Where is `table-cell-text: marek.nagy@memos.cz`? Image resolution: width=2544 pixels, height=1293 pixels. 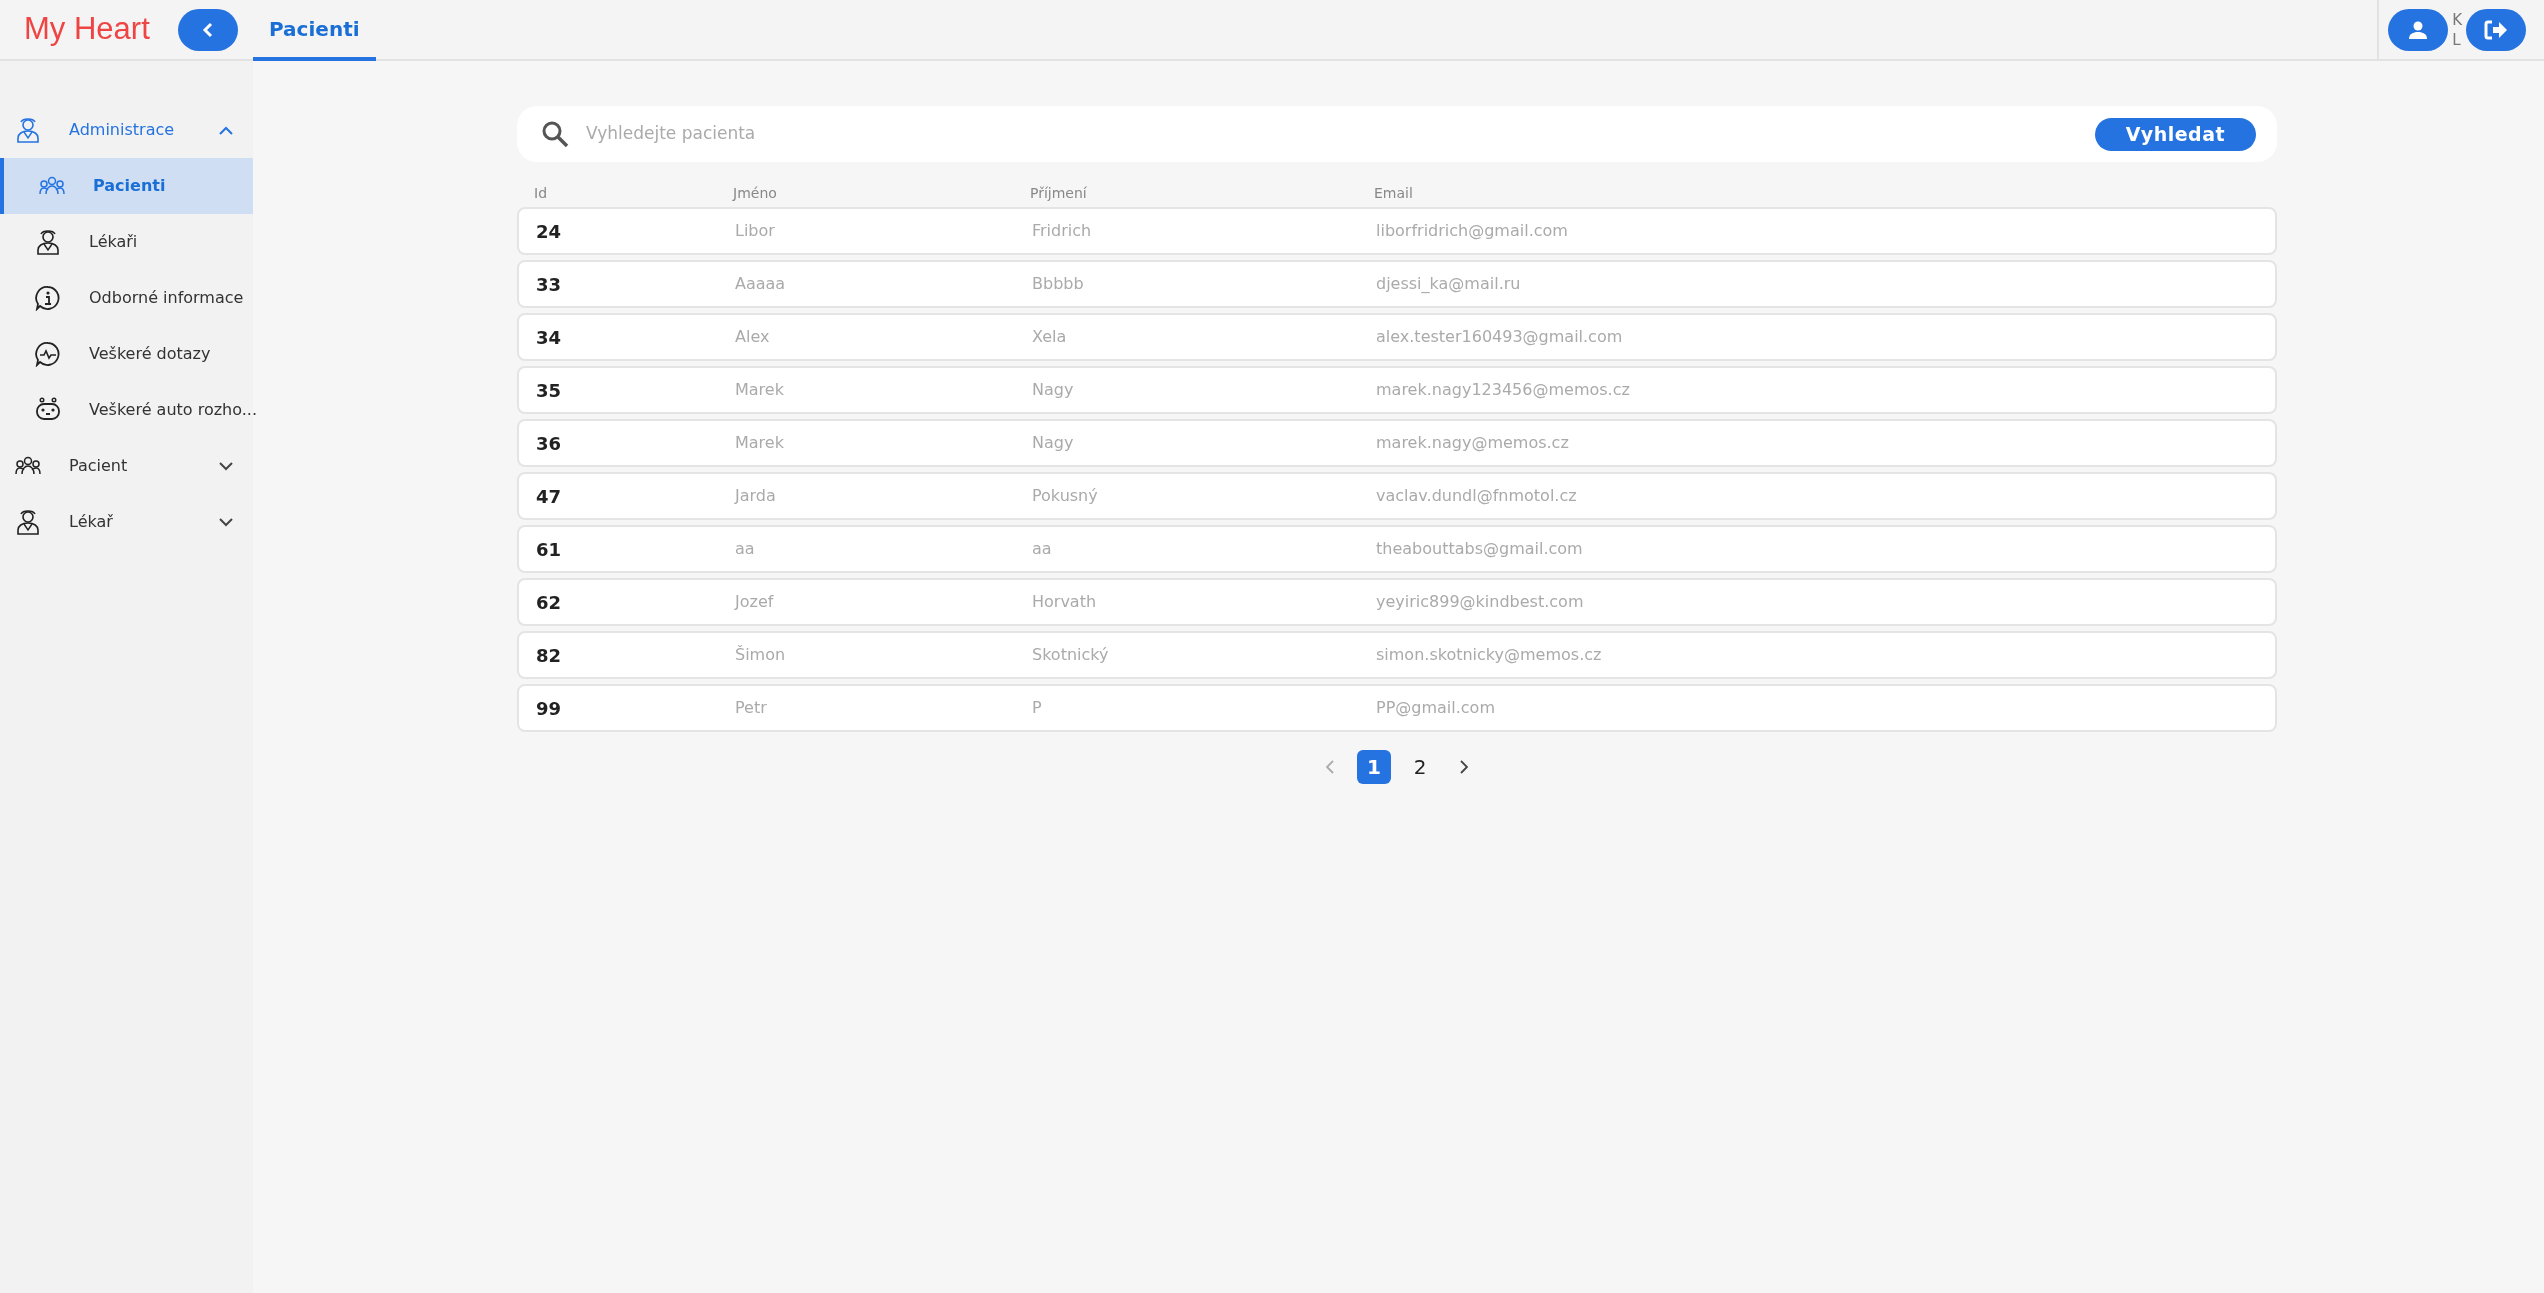 table-cell-text: marek.nagy@memos.cz is located at coordinates (1473, 443).